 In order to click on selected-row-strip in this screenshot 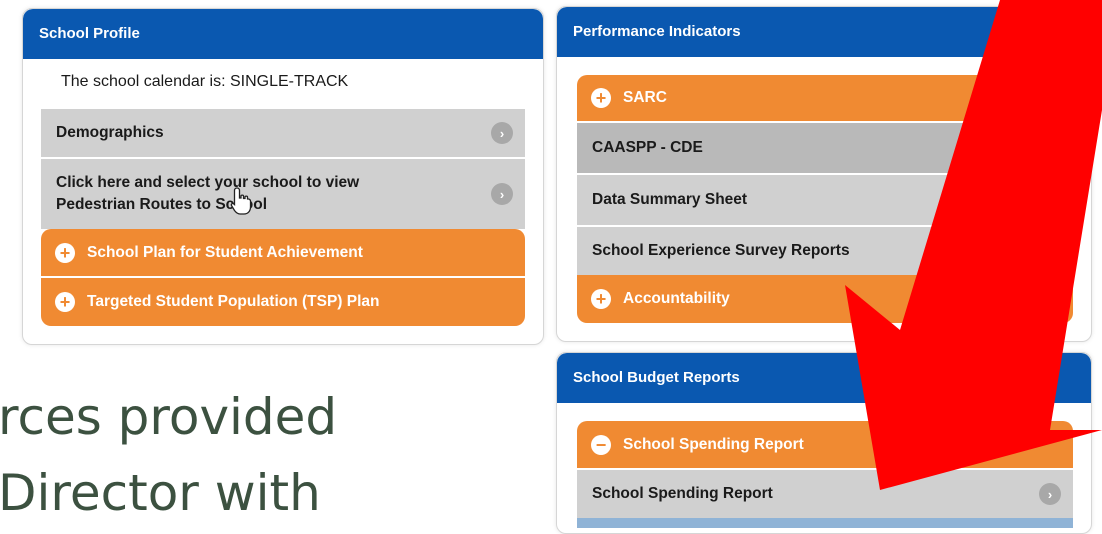, I will do `click(825, 523)`.